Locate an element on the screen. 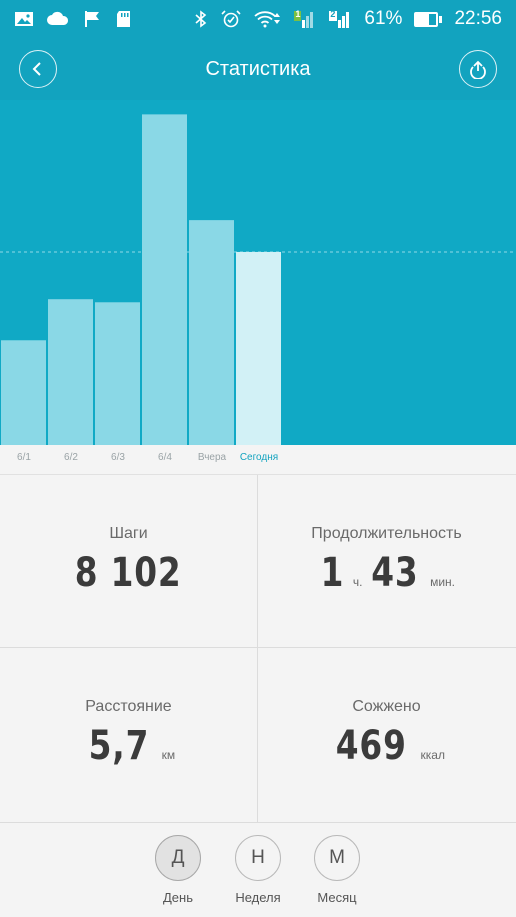  tab-month-circle: М is located at coordinates (337, 858).